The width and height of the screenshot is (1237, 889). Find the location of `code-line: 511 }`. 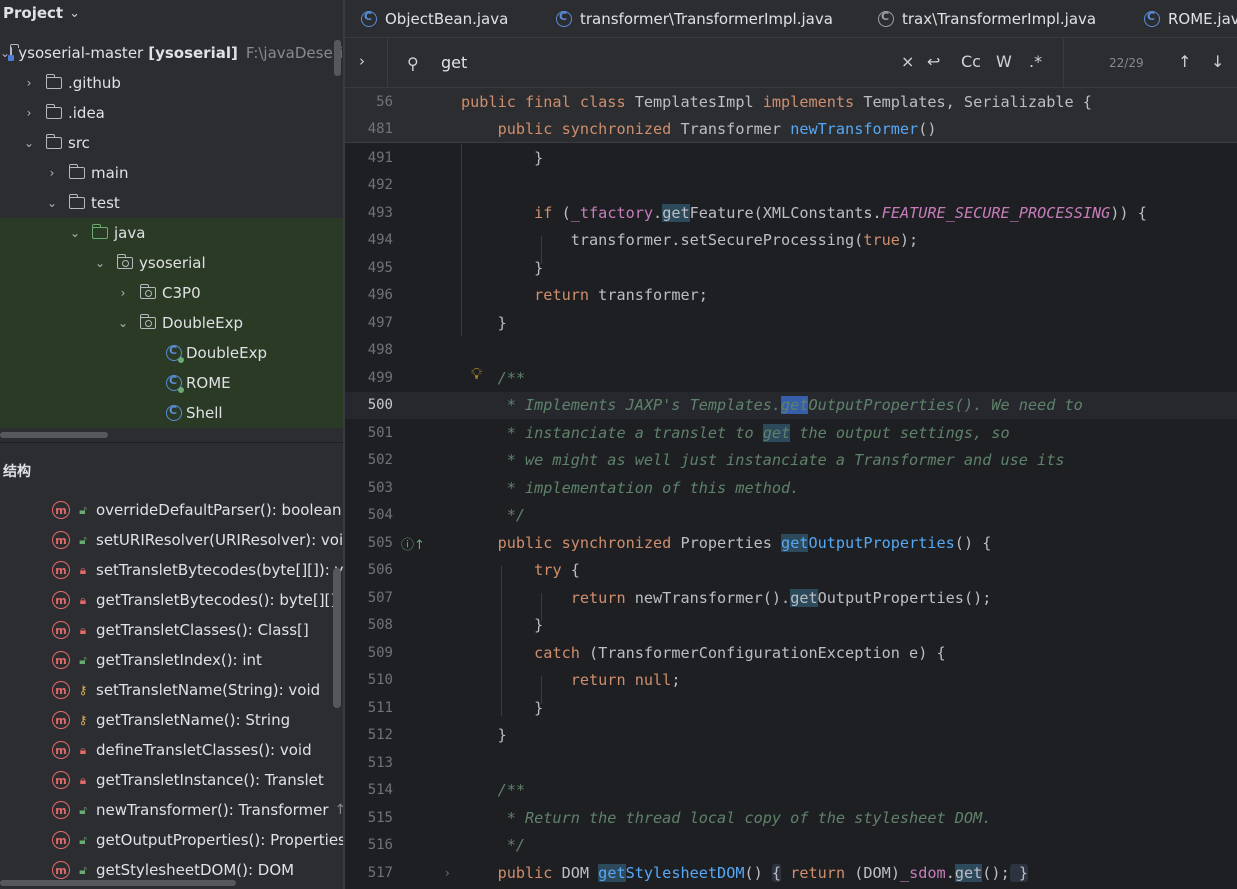

code-line: 511 } is located at coordinates (791, 708).